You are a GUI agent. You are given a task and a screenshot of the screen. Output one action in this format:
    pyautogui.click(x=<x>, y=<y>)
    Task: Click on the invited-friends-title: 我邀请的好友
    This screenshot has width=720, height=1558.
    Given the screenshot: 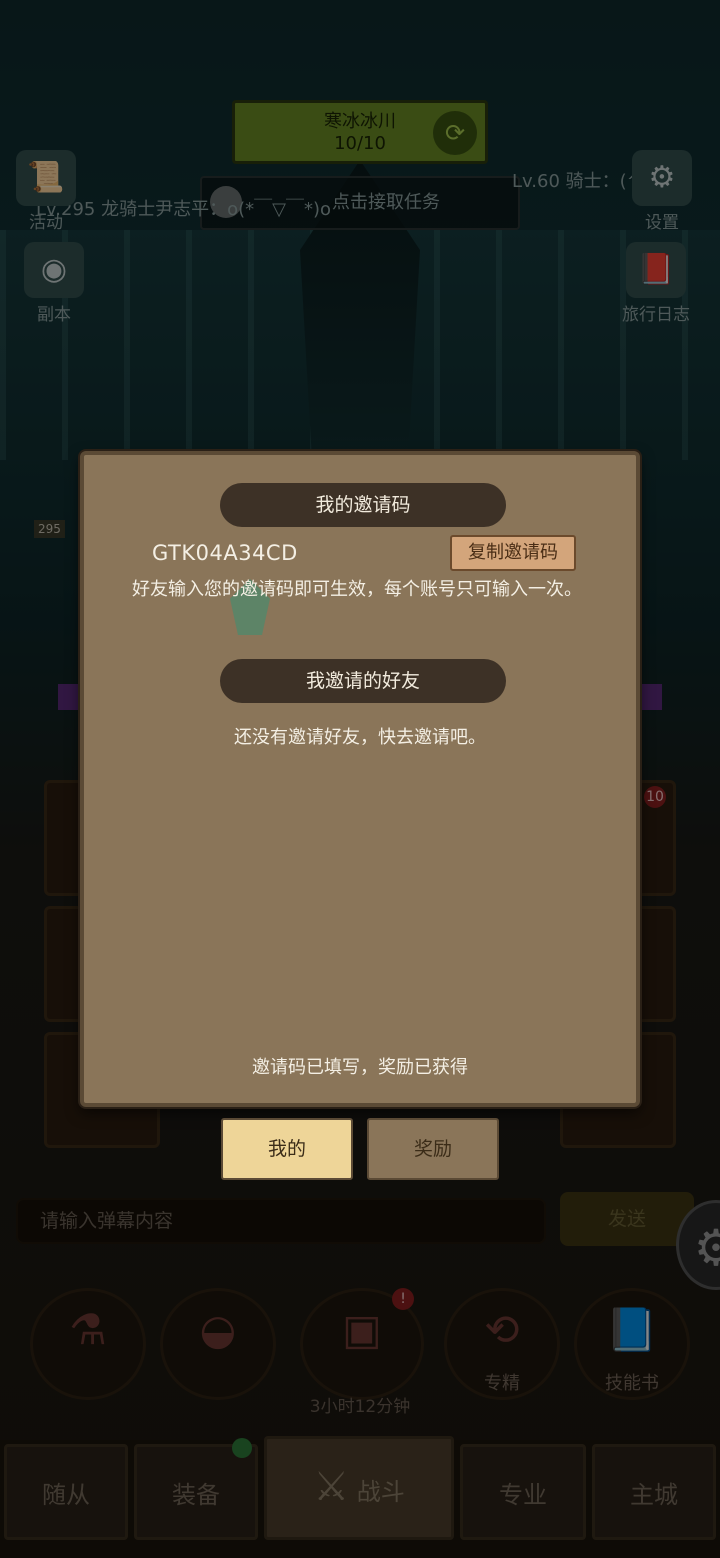 What is the action you would take?
    pyautogui.click(x=363, y=681)
    